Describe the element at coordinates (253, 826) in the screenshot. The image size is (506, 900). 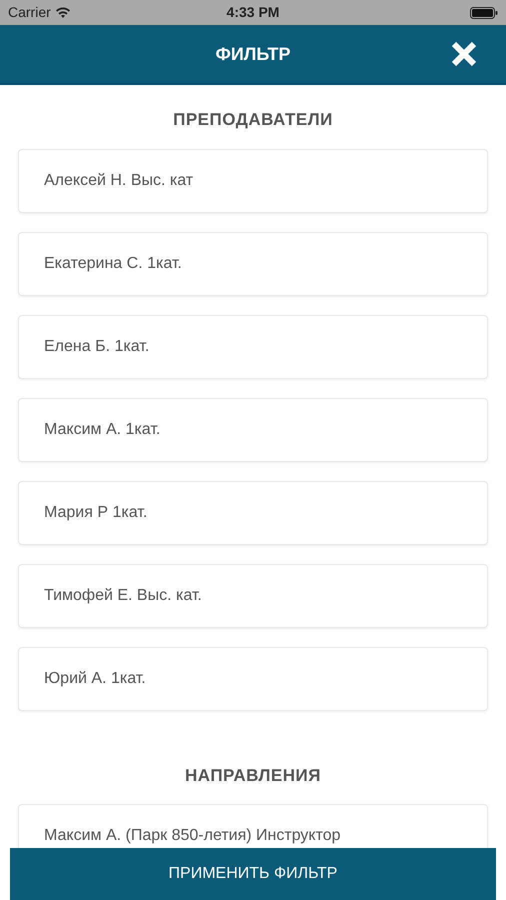
I see `filter-option: Максим А. (Парк 850-летия) Инструктор` at that location.